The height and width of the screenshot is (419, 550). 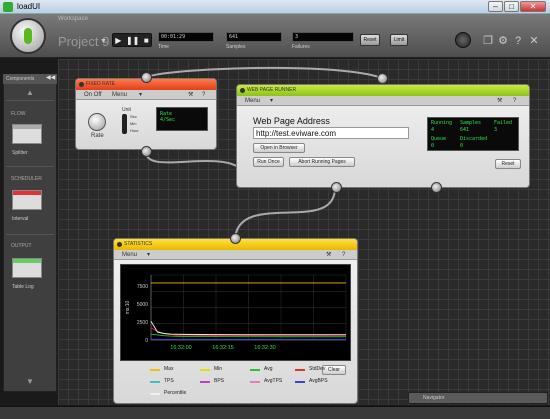 I want to click on sidebar-section-flow: FLOW, so click(x=18, y=114).